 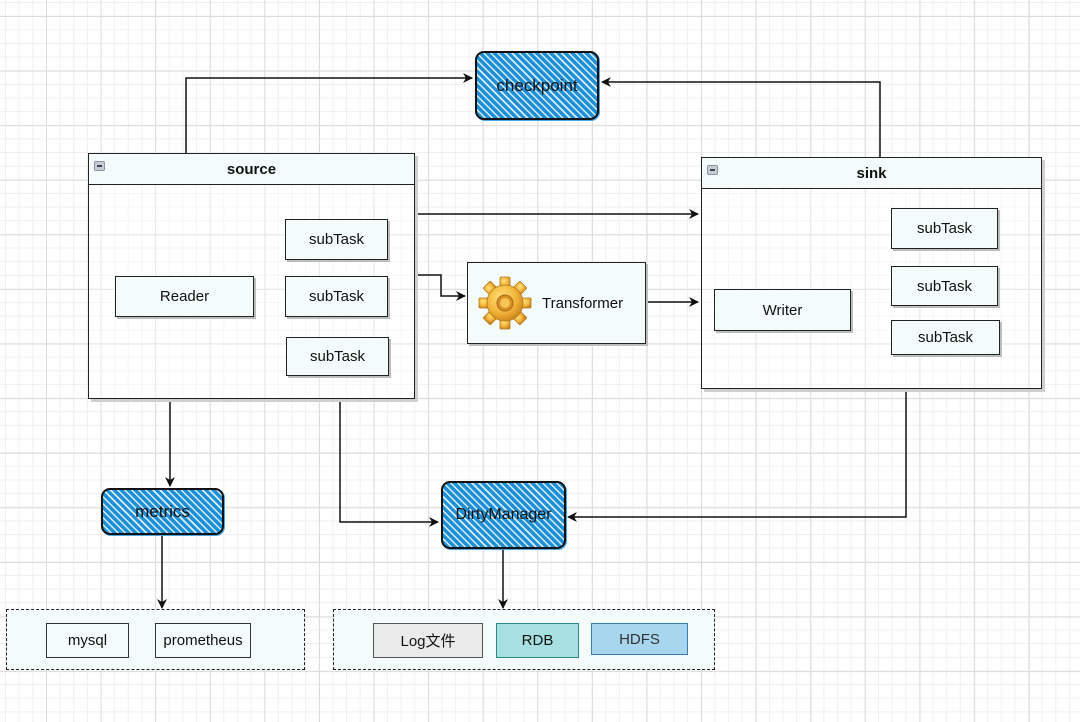 I want to click on prometheus-label: prometheus, so click(x=203, y=640).